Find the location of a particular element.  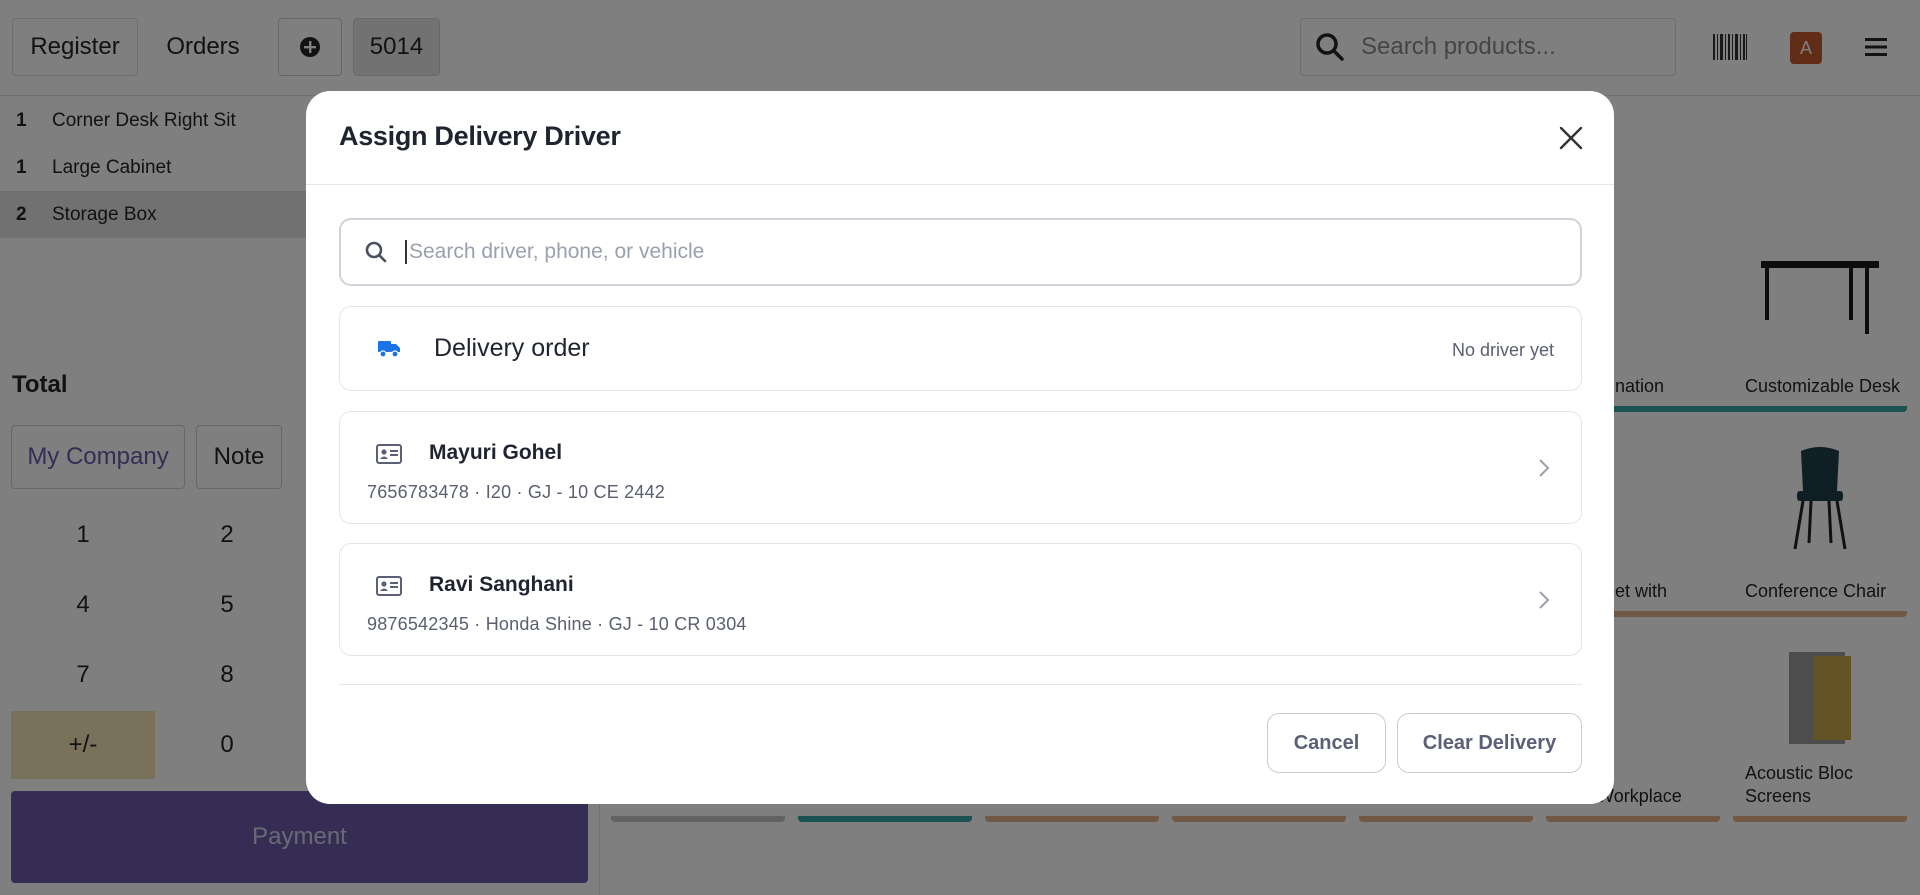

driver-search-field is located at coordinates (960, 252).